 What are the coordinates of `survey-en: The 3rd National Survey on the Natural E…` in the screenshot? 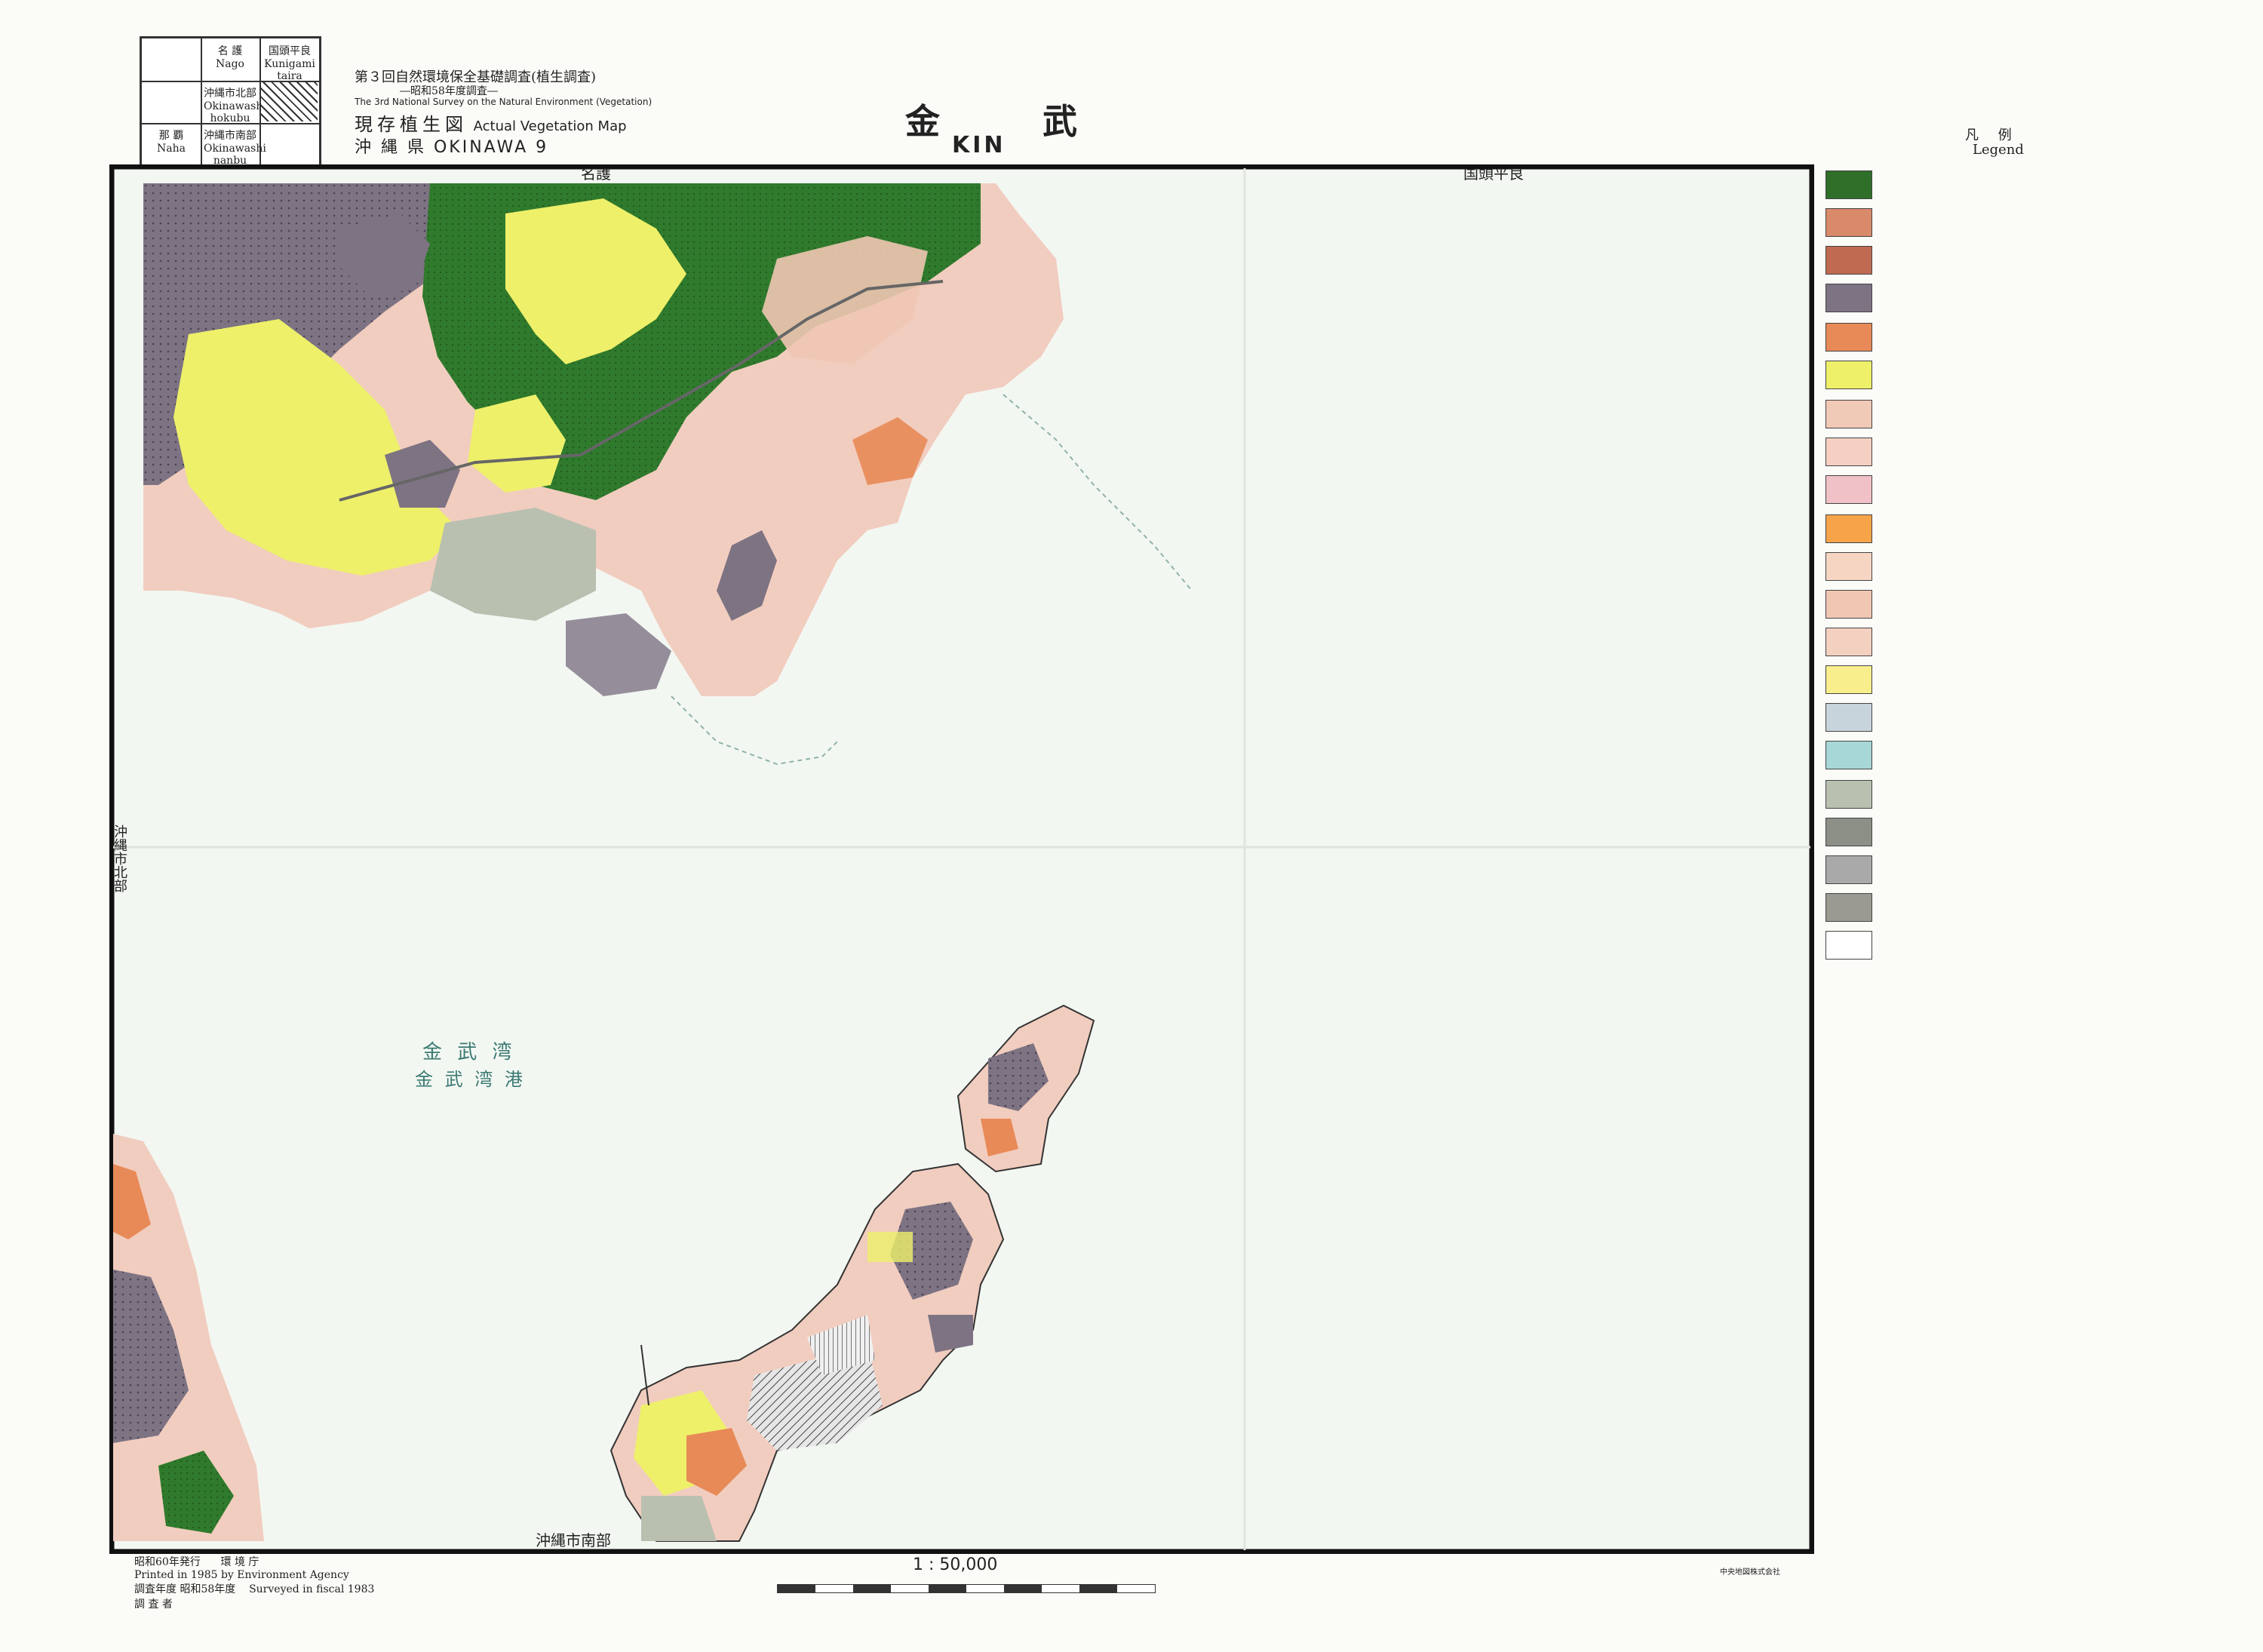 It's located at (503, 102).